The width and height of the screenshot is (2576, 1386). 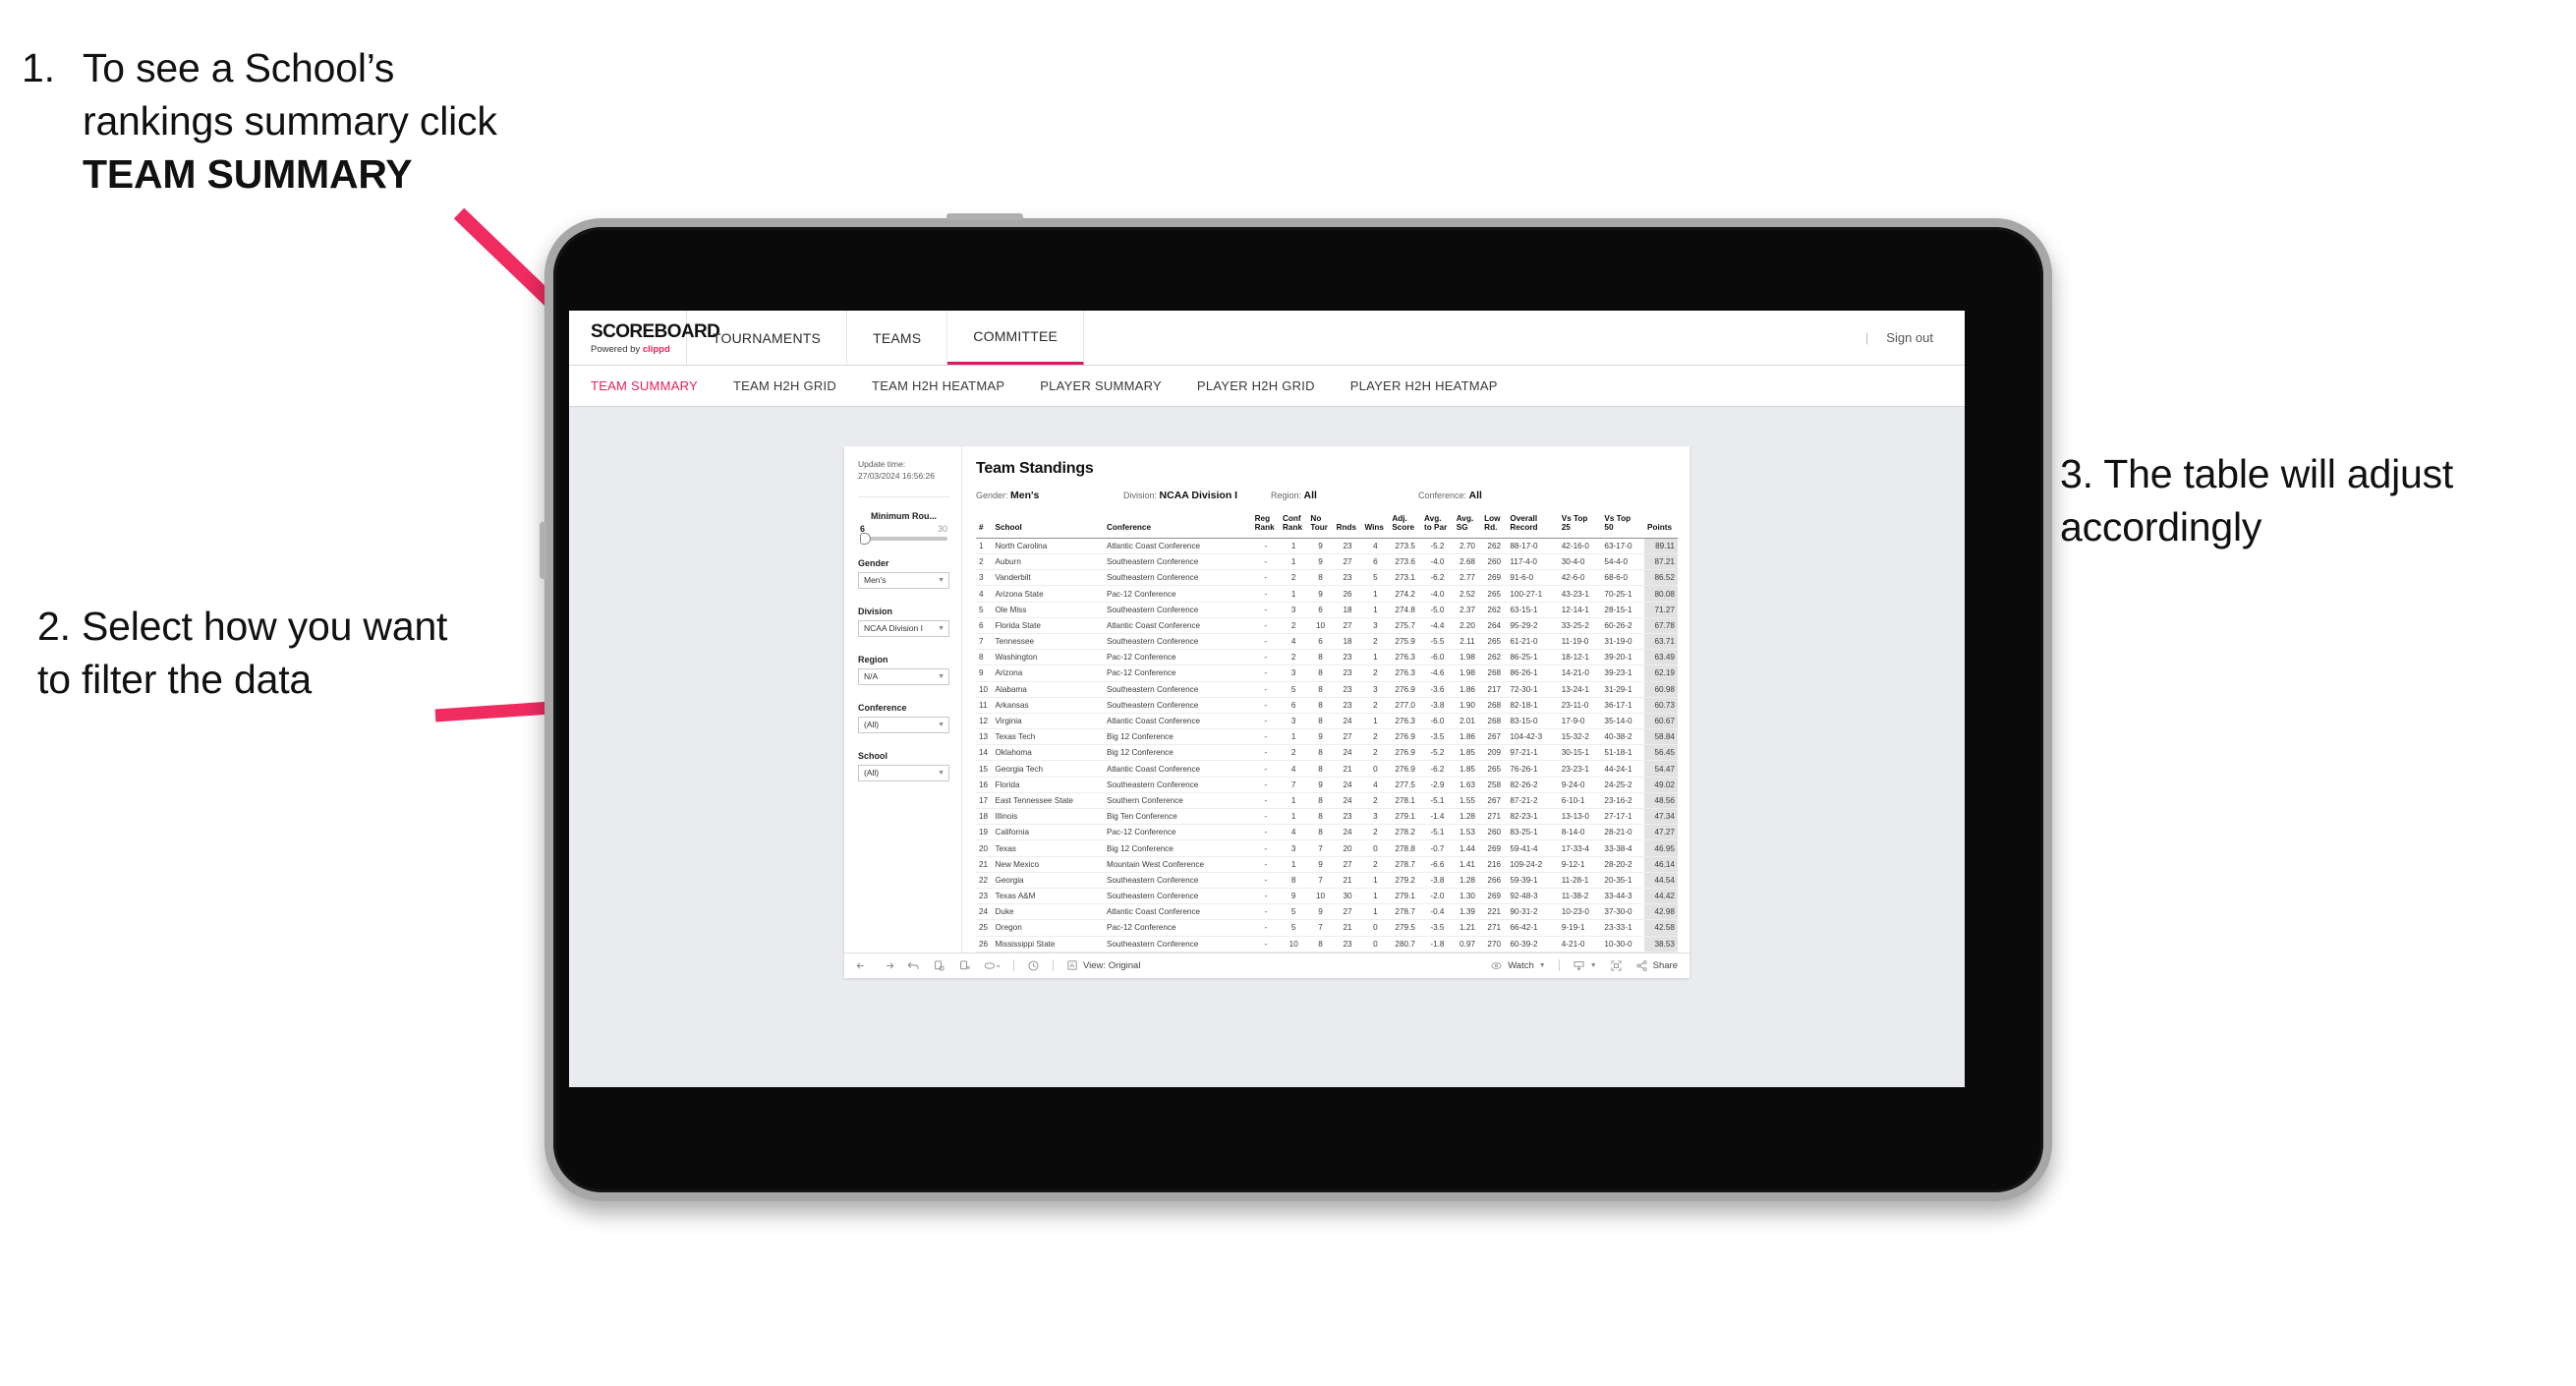 I want to click on subtab-team-summary: TEAM SUMMARY, so click(x=644, y=385).